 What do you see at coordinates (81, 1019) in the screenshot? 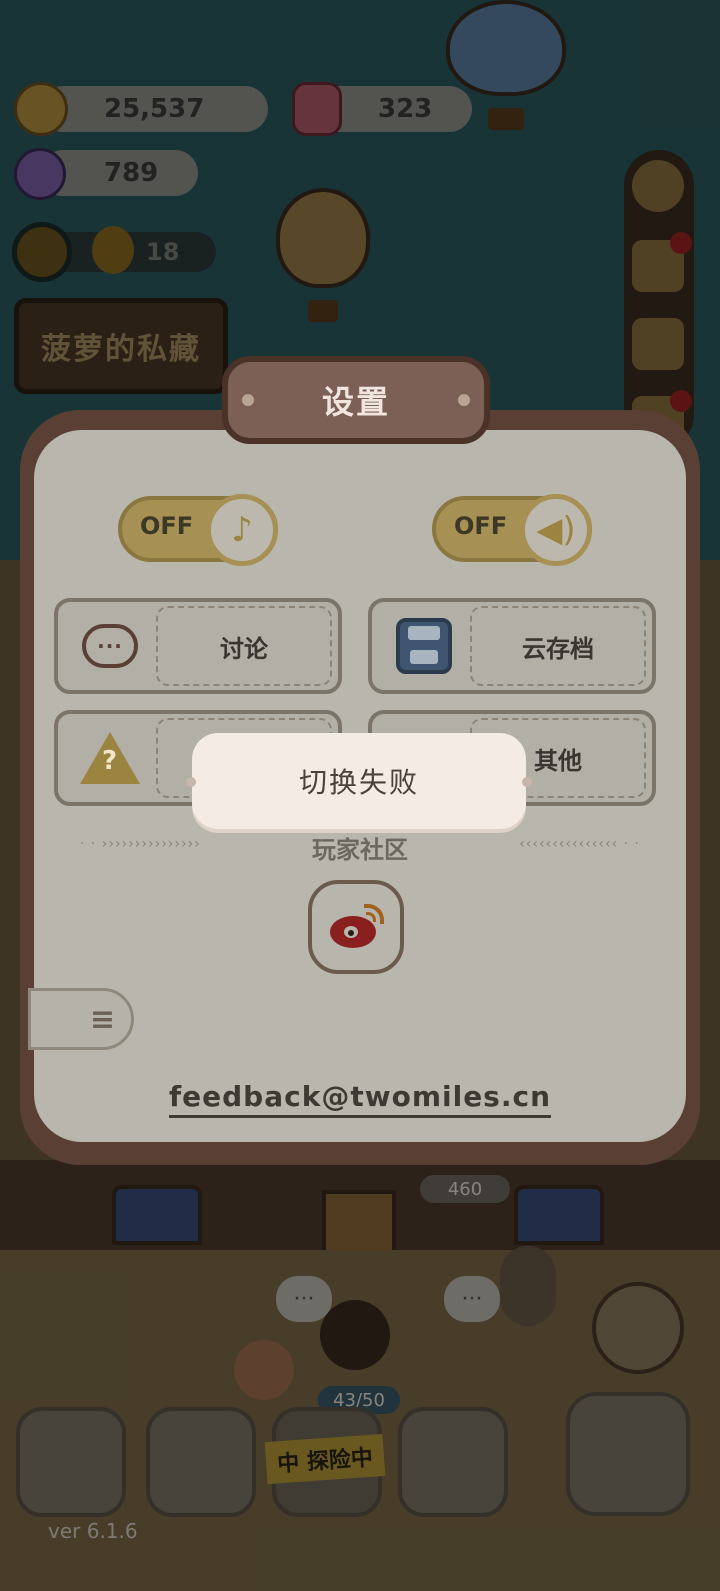
I see `side-tab-button: ≡` at bounding box center [81, 1019].